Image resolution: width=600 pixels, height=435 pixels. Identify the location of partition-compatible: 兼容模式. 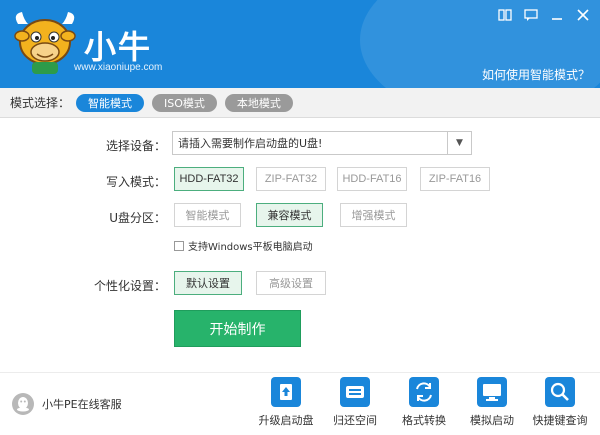
(289, 215).